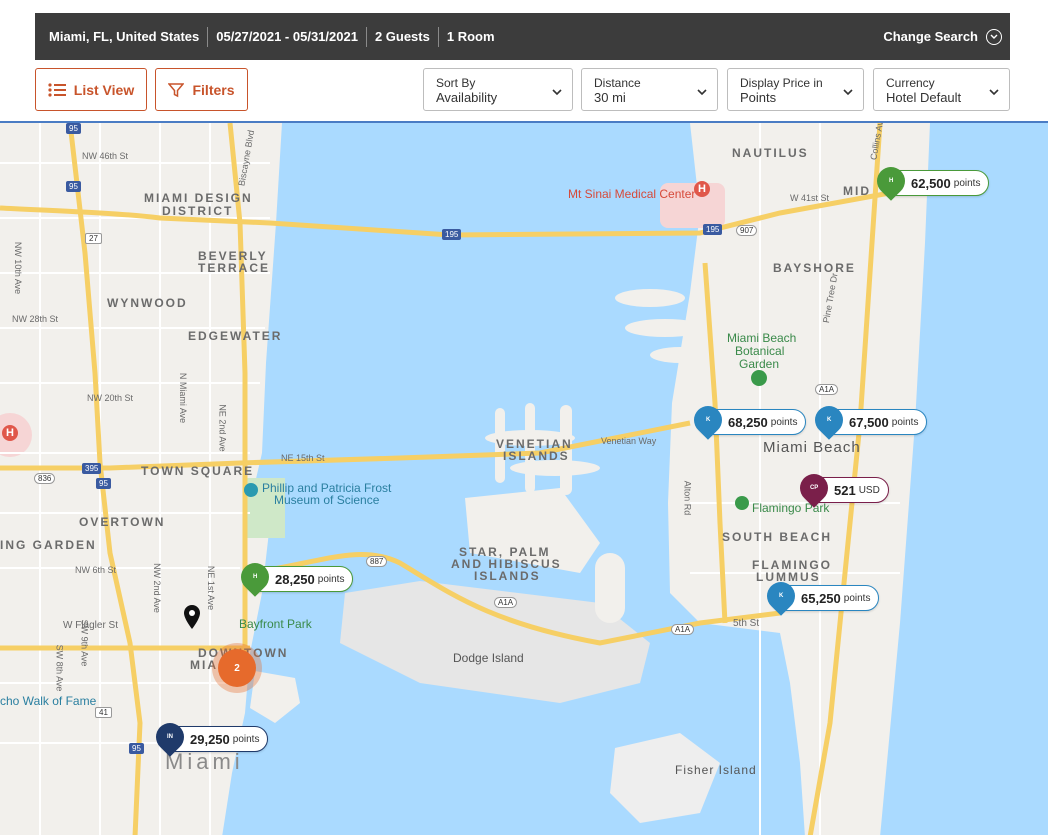 Image resolution: width=1048 pixels, height=835 pixels. I want to click on route-shield-a1a-3: A1A, so click(683, 629).